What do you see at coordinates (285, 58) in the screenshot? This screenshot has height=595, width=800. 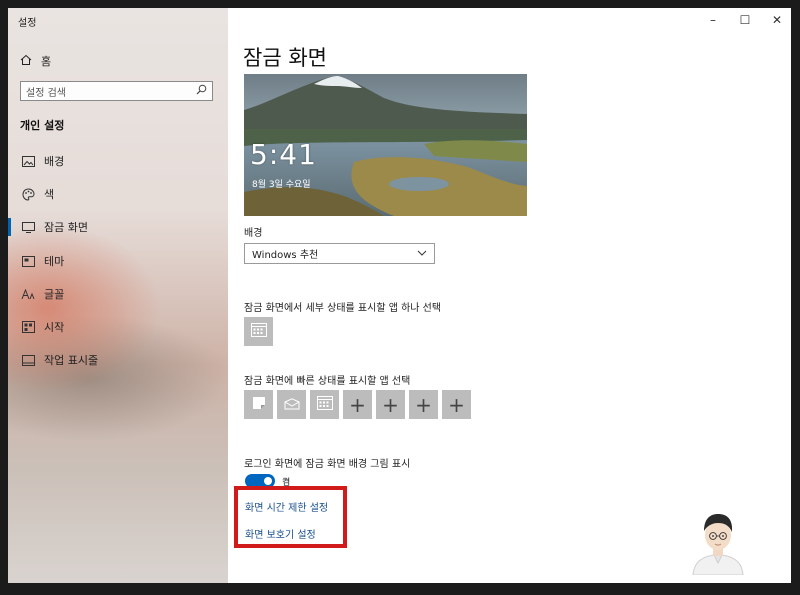 I see `page-title: 잠금 화면` at bounding box center [285, 58].